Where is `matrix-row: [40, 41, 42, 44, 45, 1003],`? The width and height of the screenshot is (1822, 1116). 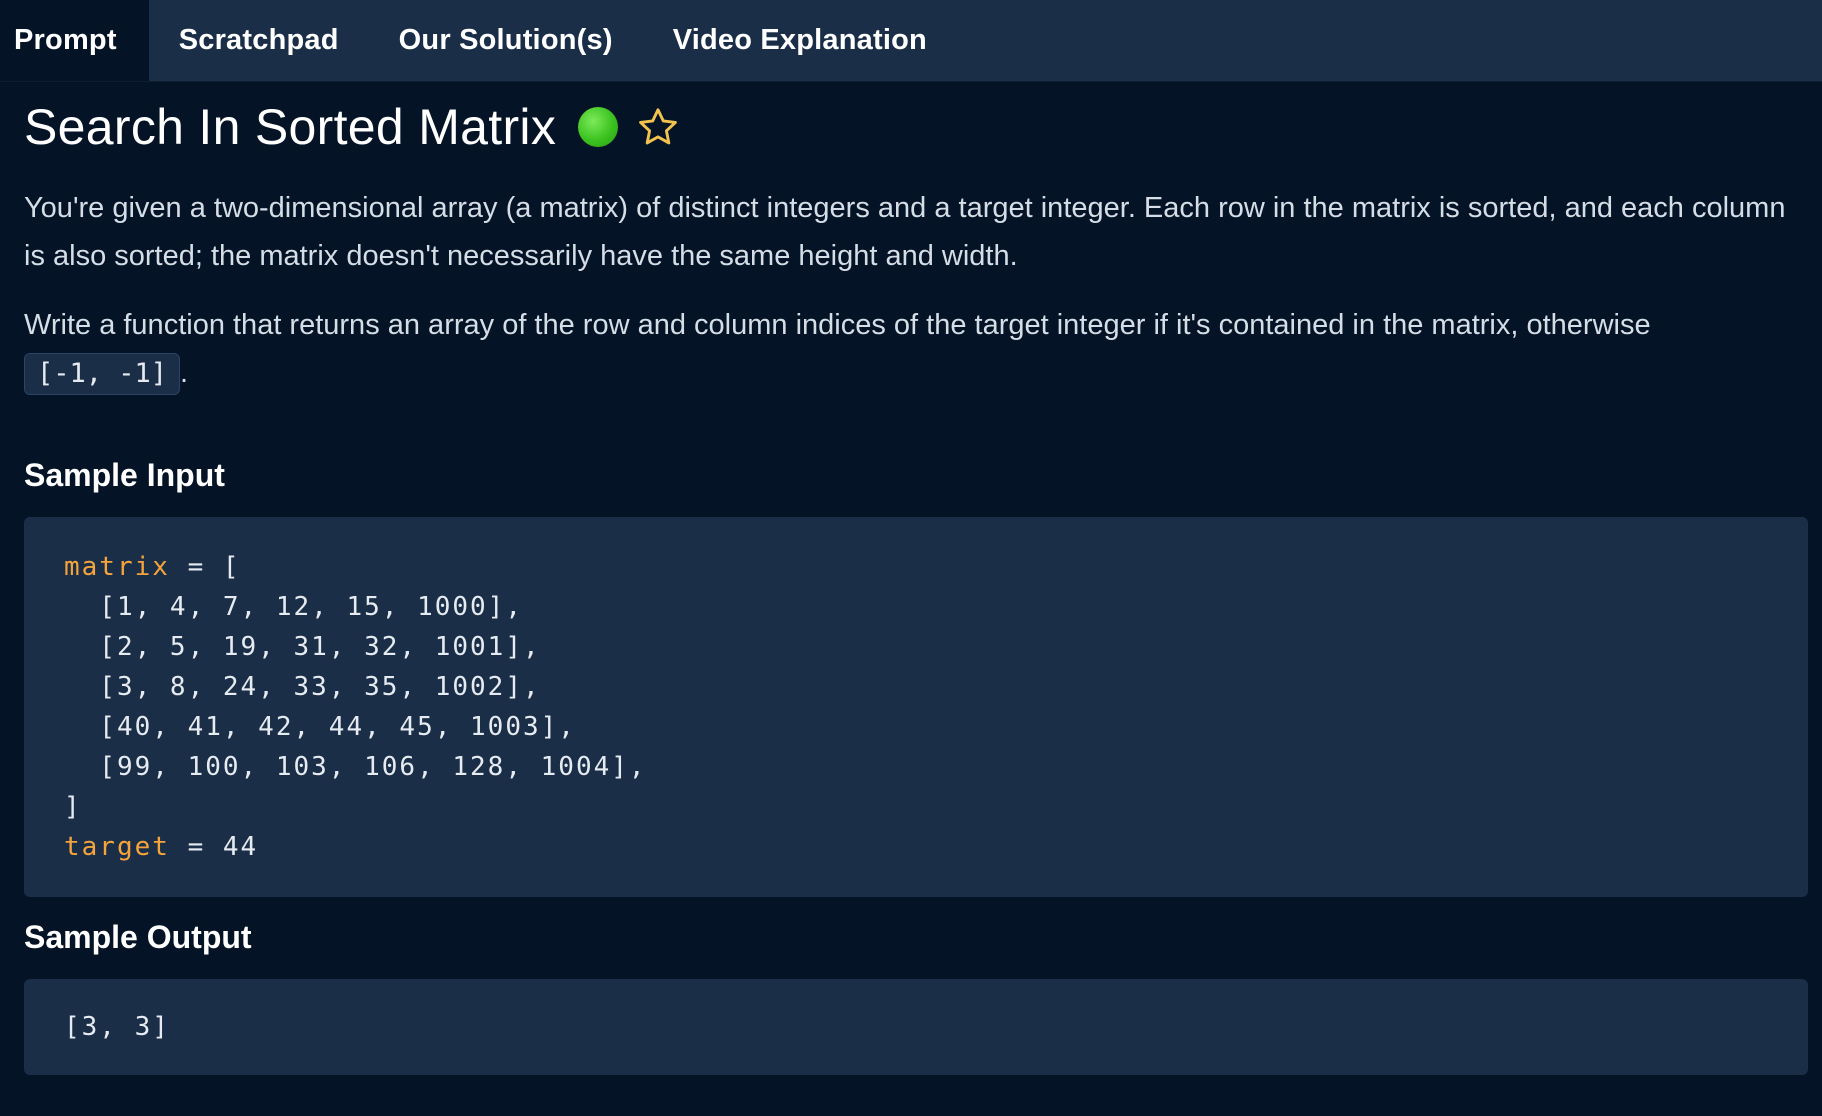 matrix-row: [40, 41, 42, 44, 45, 1003], is located at coordinates (320, 727).